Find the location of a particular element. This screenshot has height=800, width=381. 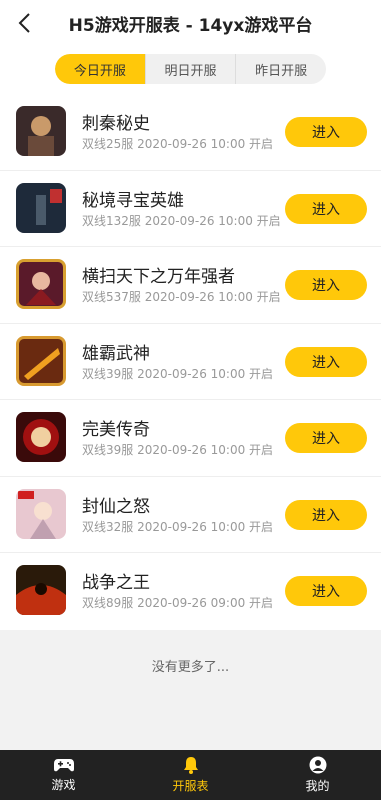

user-icon is located at coordinates (317, 765).